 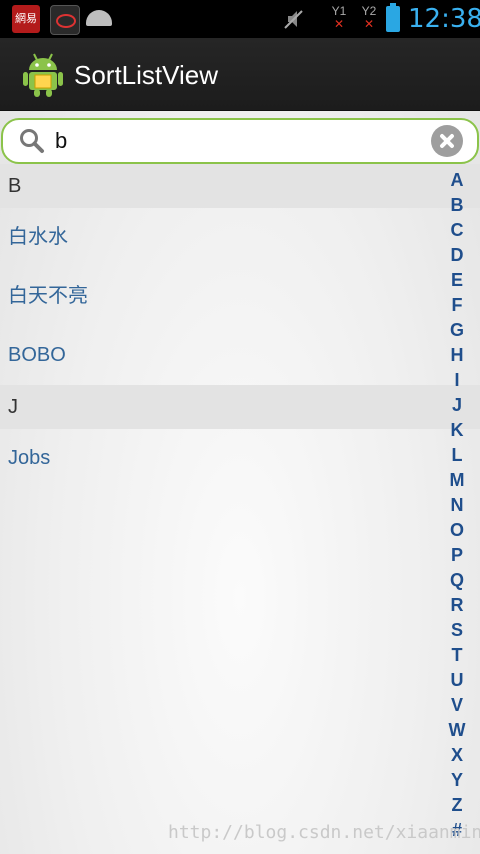 I want to click on index-letter-r: R, so click(x=457, y=605).